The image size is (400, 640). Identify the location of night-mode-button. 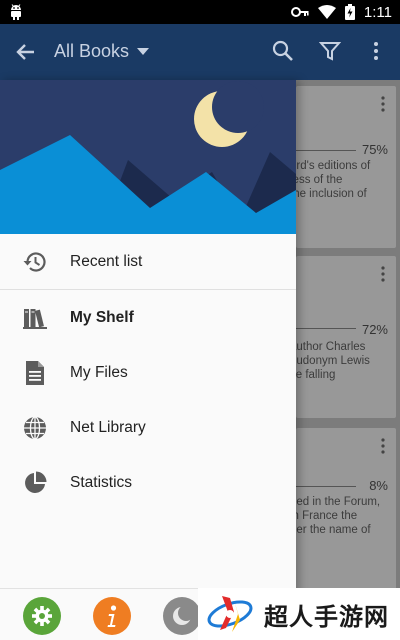
(182, 616).